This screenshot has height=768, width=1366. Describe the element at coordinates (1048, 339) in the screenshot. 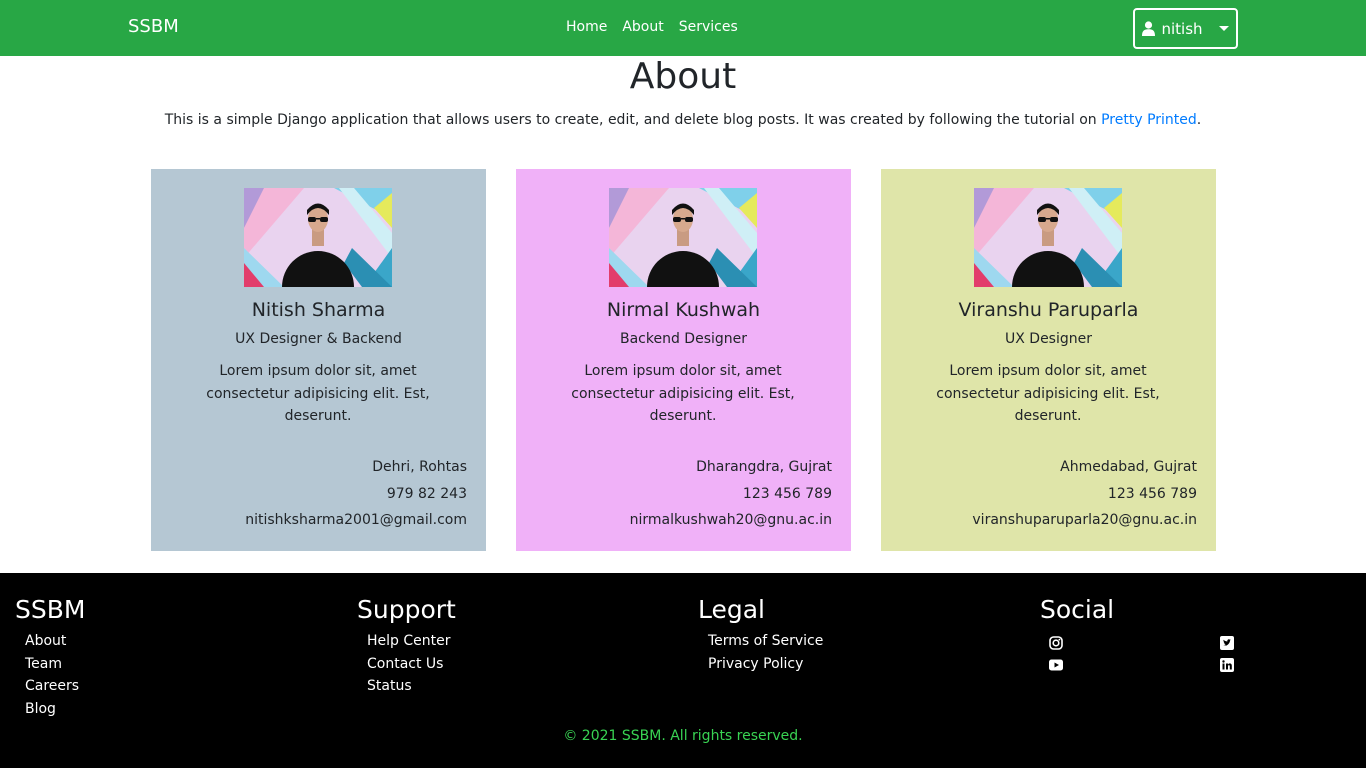

I see `member-role: UX Designer` at that location.